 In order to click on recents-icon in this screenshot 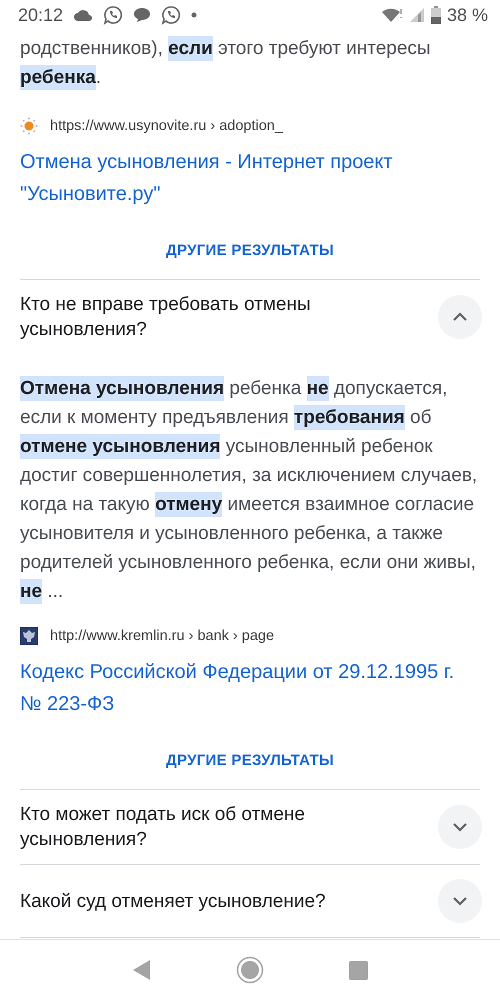, I will do `click(358, 970)`.